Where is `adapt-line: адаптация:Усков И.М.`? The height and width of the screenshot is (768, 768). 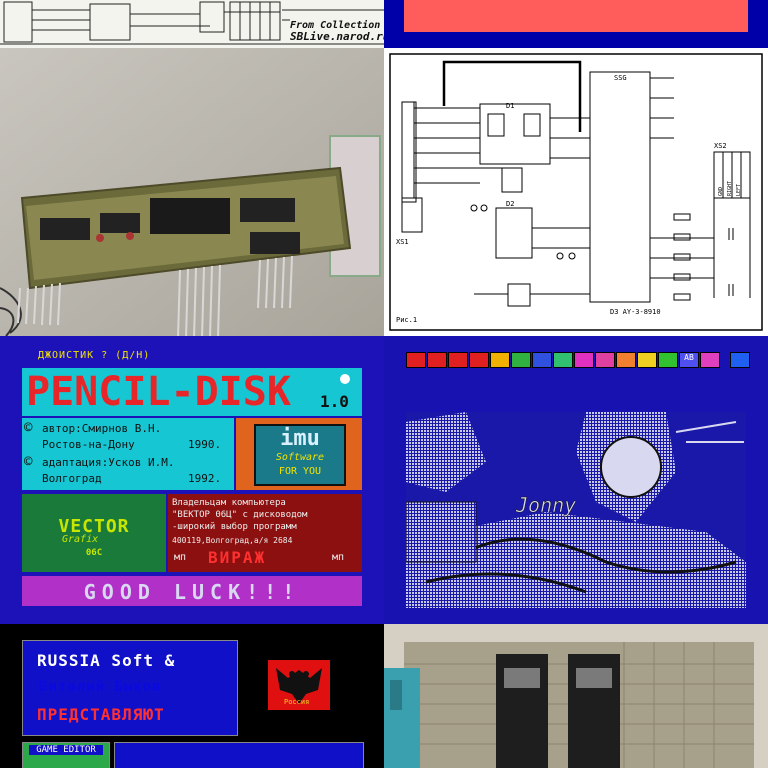
adapt-line: адаптация:Усков И.М. is located at coordinates (108, 462).